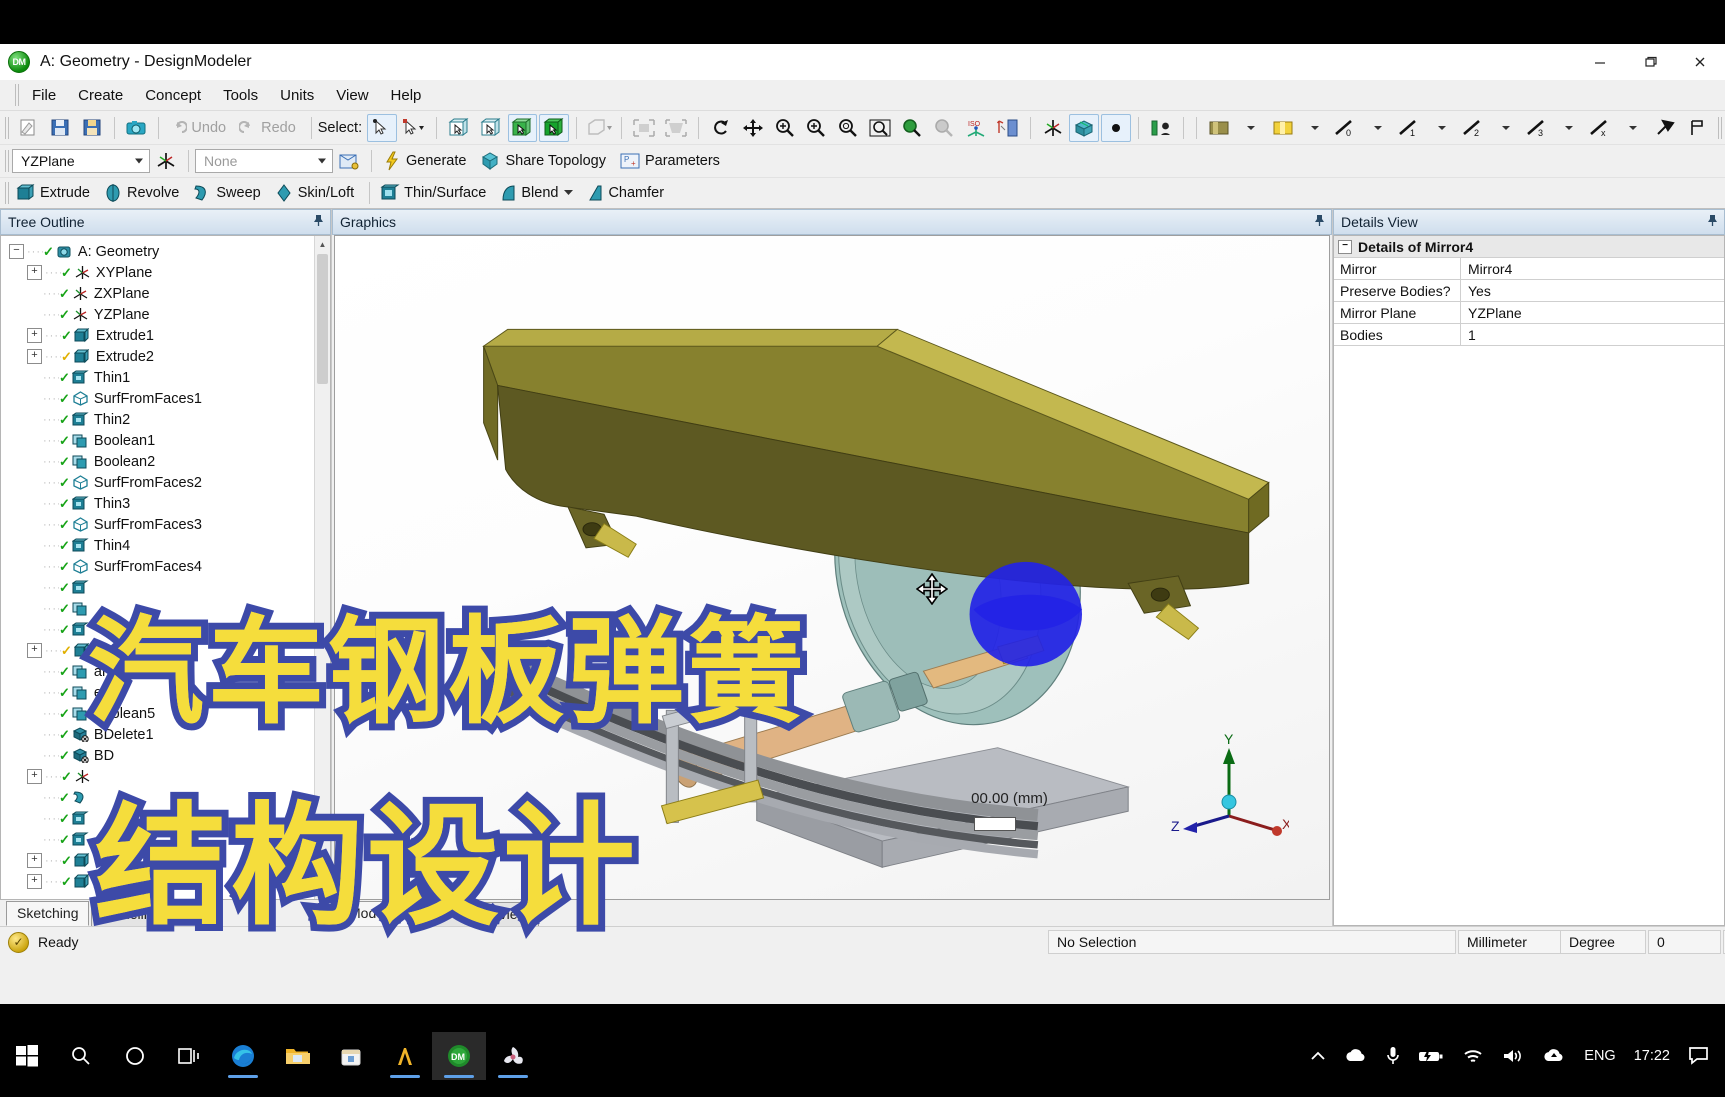 This screenshot has height=1097, width=1725. What do you see at coordinates (1700, 62) in the screenshot?
I see `close-button` at bounding box center [1700, 62].